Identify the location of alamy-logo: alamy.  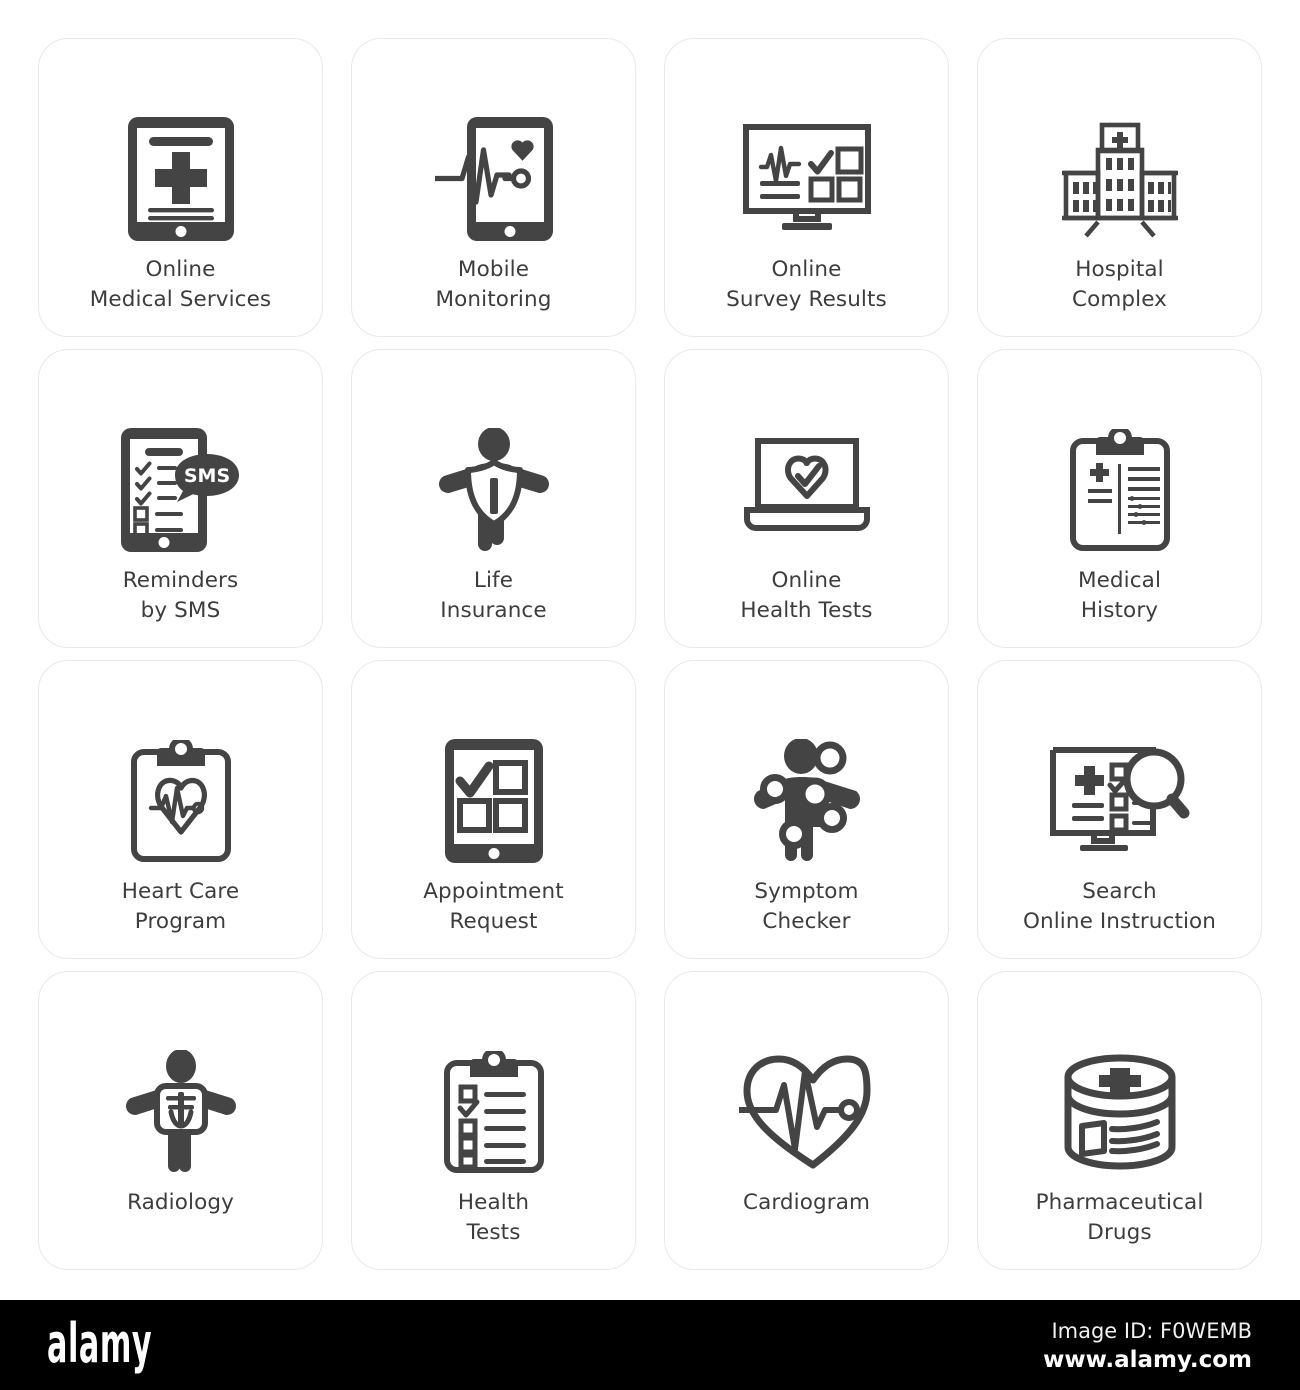
(100, 1343).